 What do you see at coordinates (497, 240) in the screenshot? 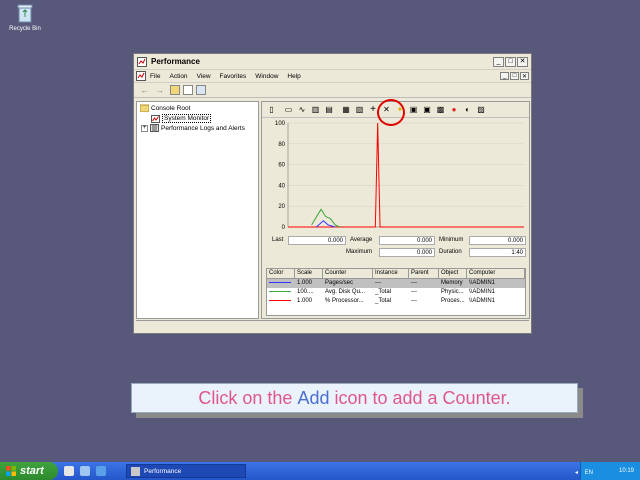
I see `minimum-value: 0.000` at bounding box center [497, 240].